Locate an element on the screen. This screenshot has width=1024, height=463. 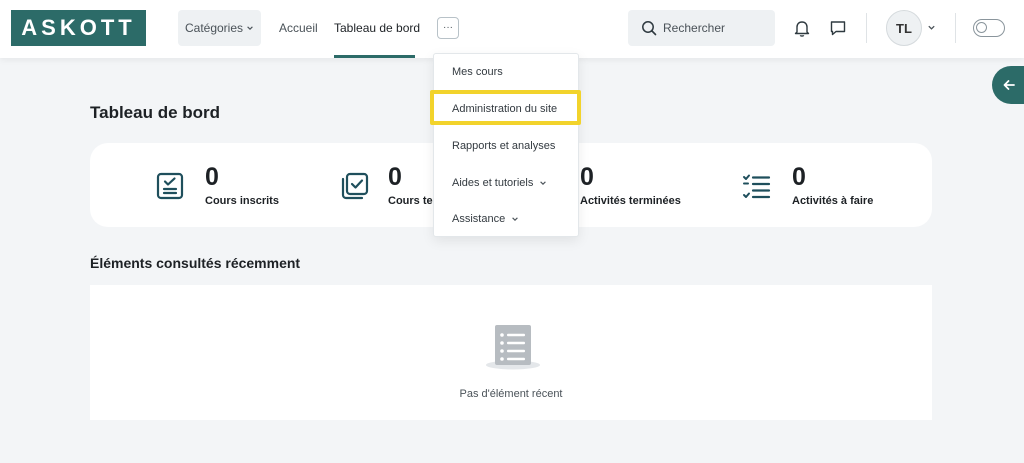
arrow-left-icon is located at coordinates (1009, 85).